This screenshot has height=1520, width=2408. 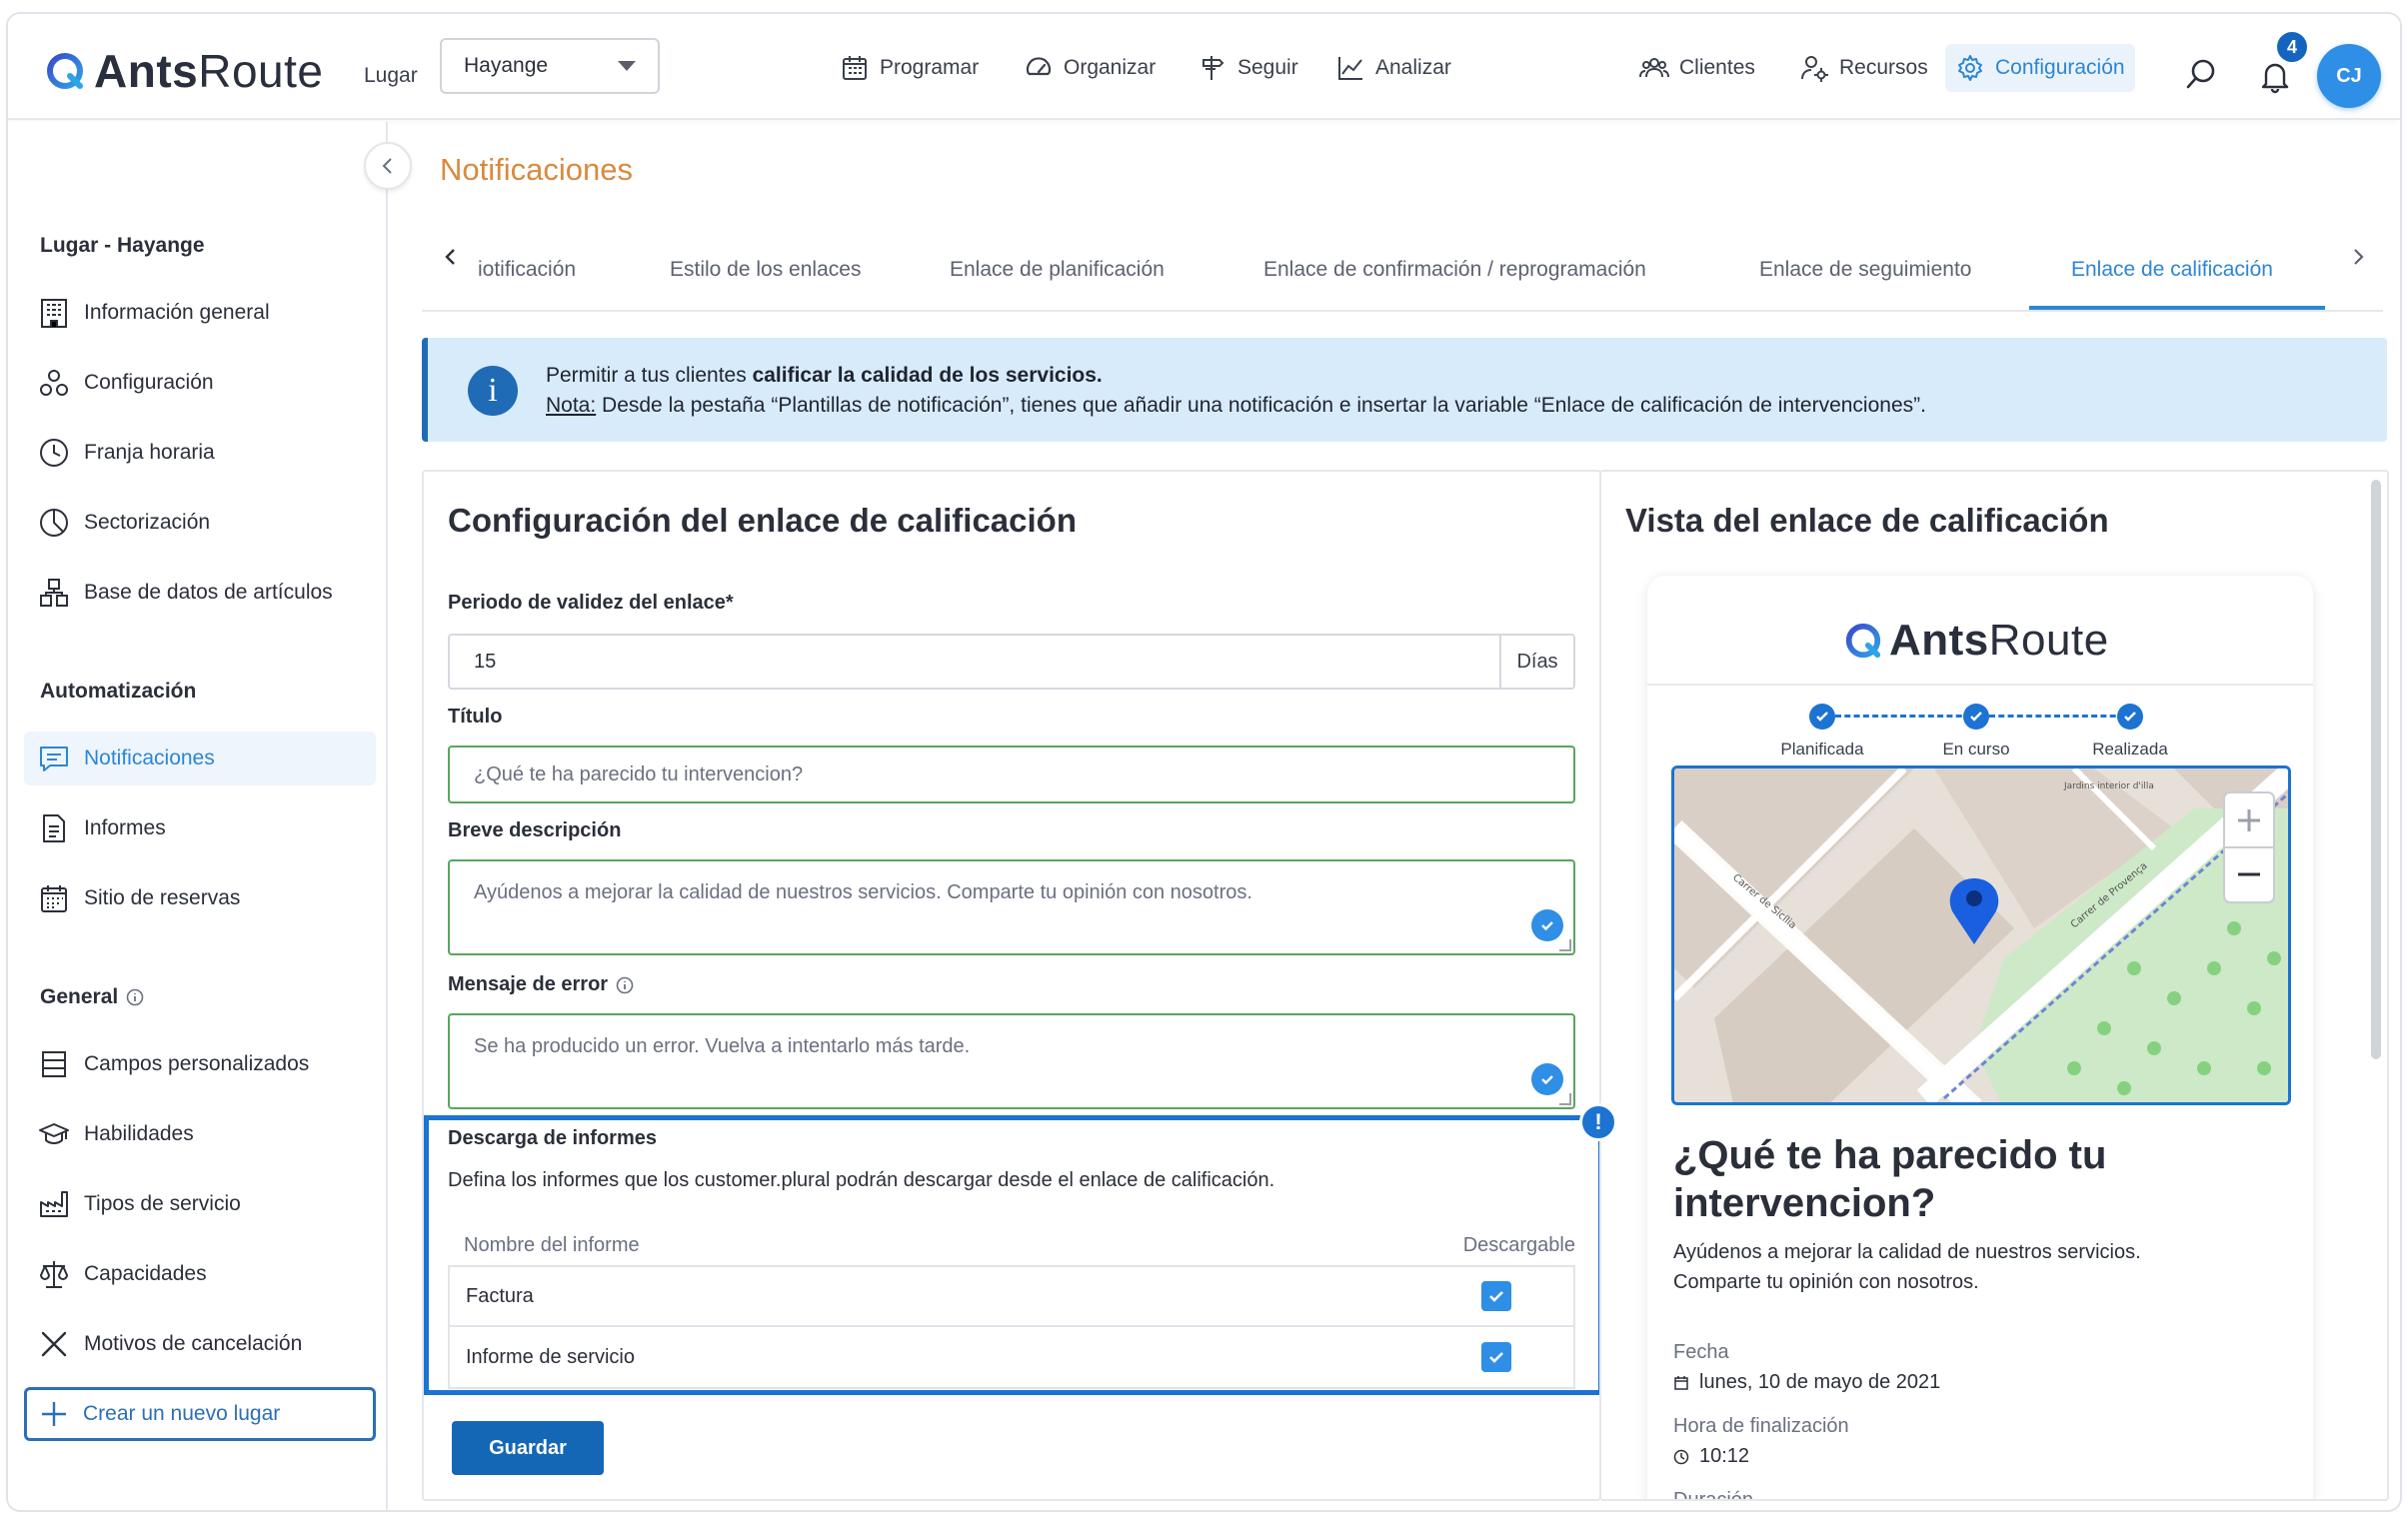 I want to click on tab-enlace-confirmacion: Enlace de confirmación / reprogramación, so click(x=1454, y=270).